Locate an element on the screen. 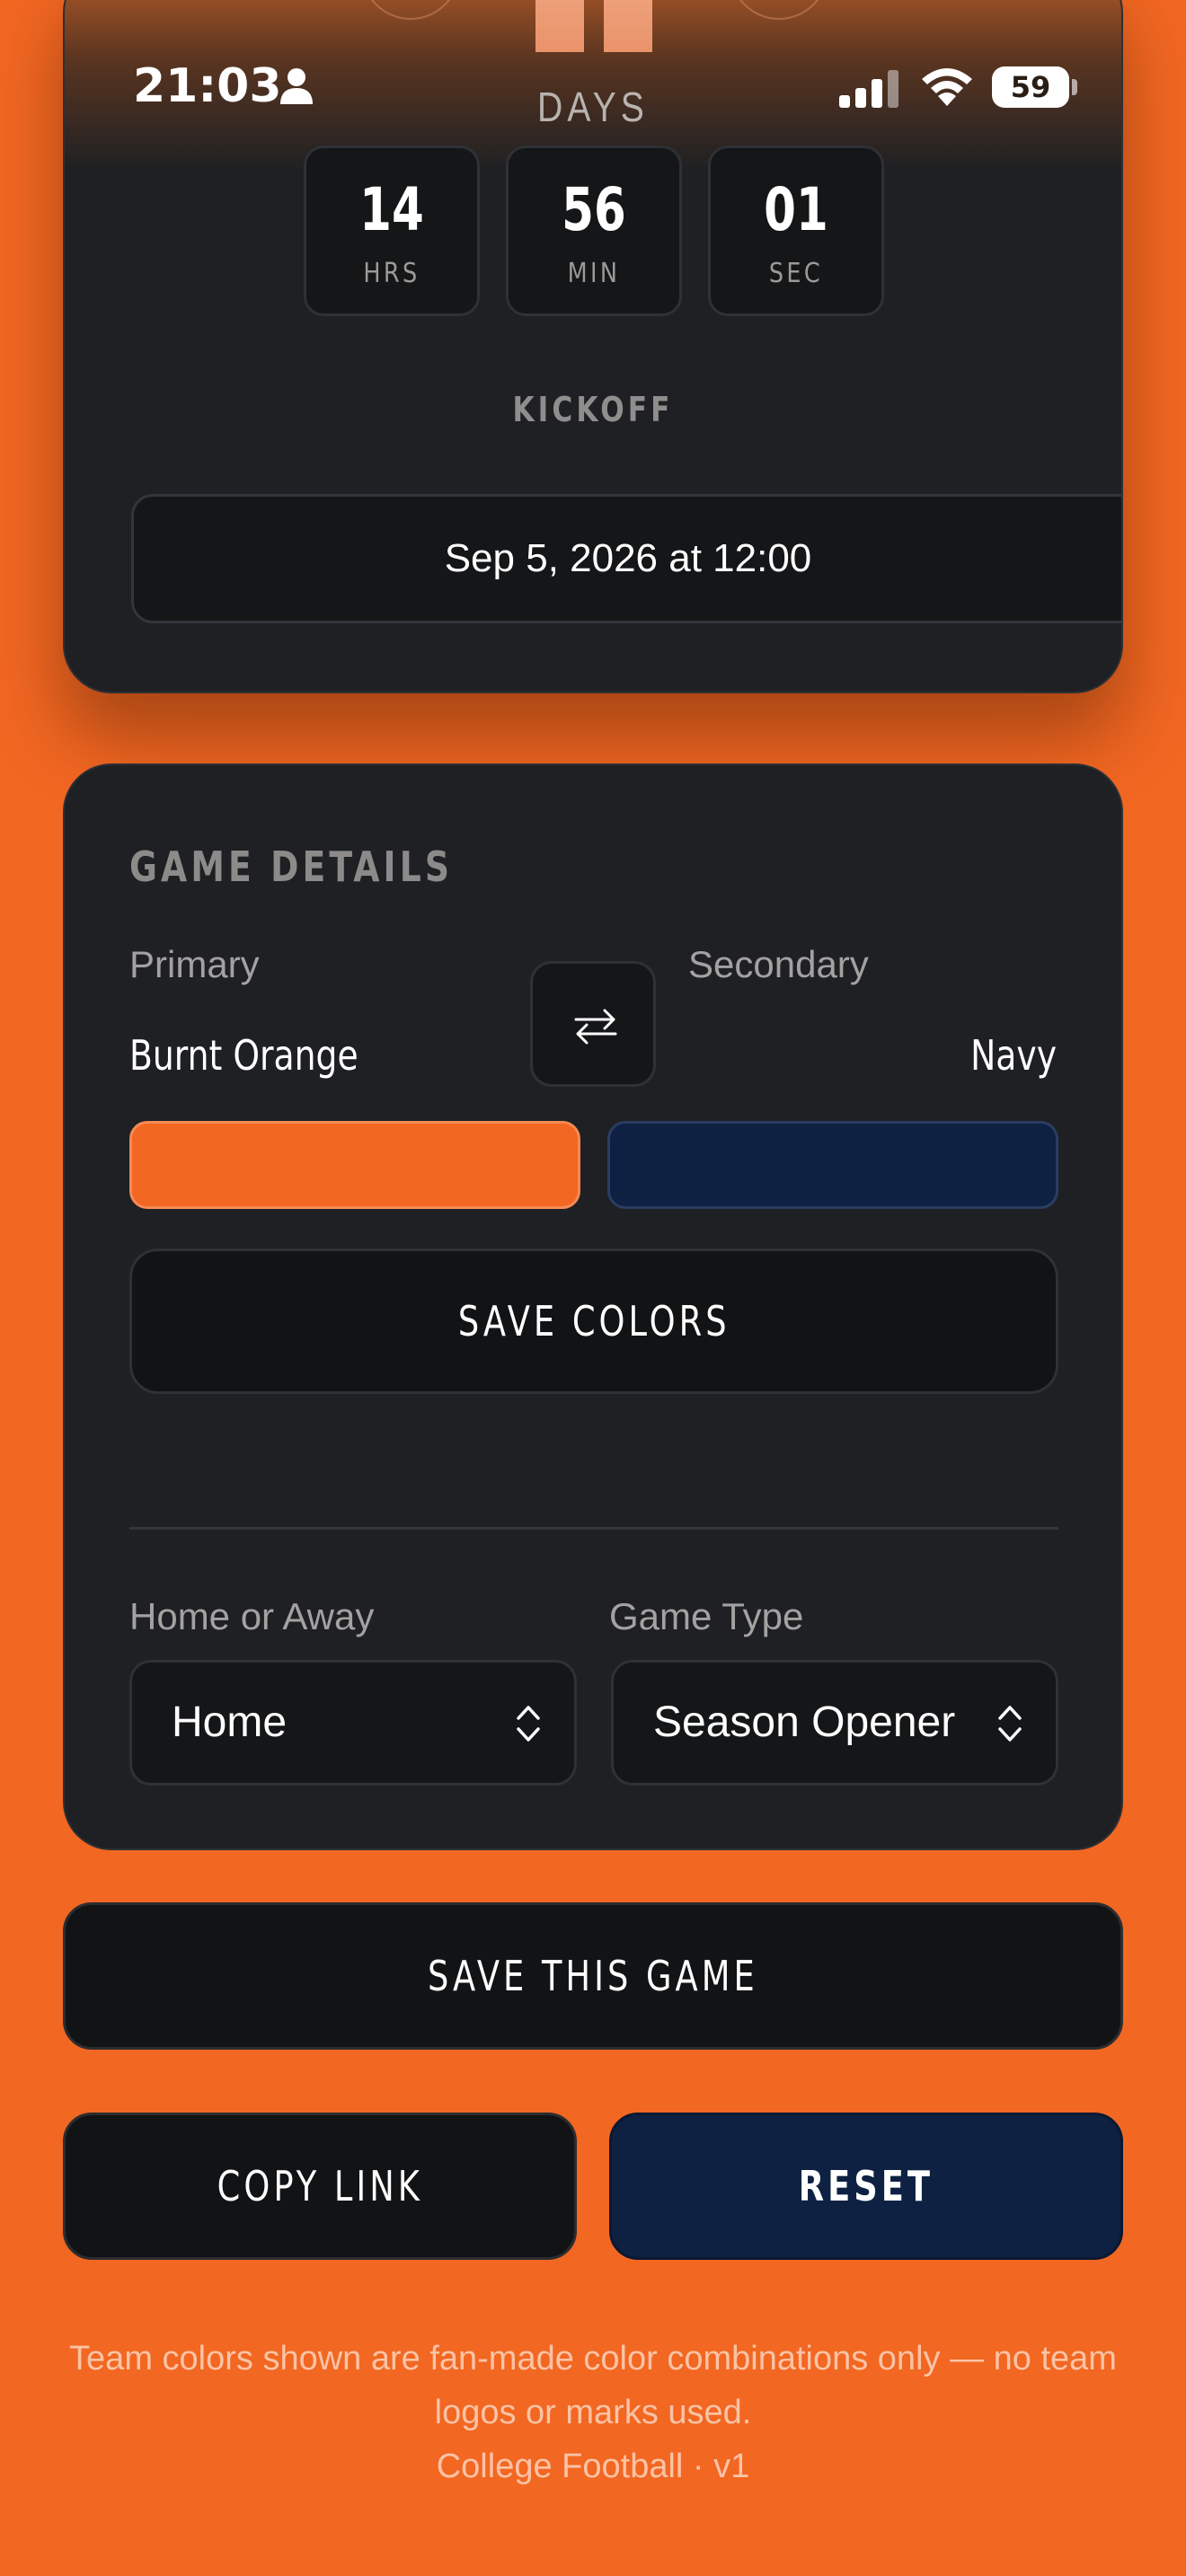 The image size is (1186, 2576). home-away-value: Home is located at coordinates (230, 1722).